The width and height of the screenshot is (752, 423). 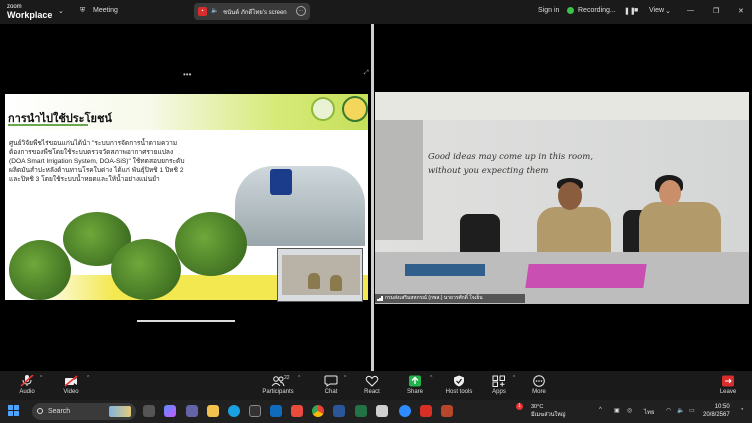 I want to click on chat-button: Chat, so click(x=331, y=383).